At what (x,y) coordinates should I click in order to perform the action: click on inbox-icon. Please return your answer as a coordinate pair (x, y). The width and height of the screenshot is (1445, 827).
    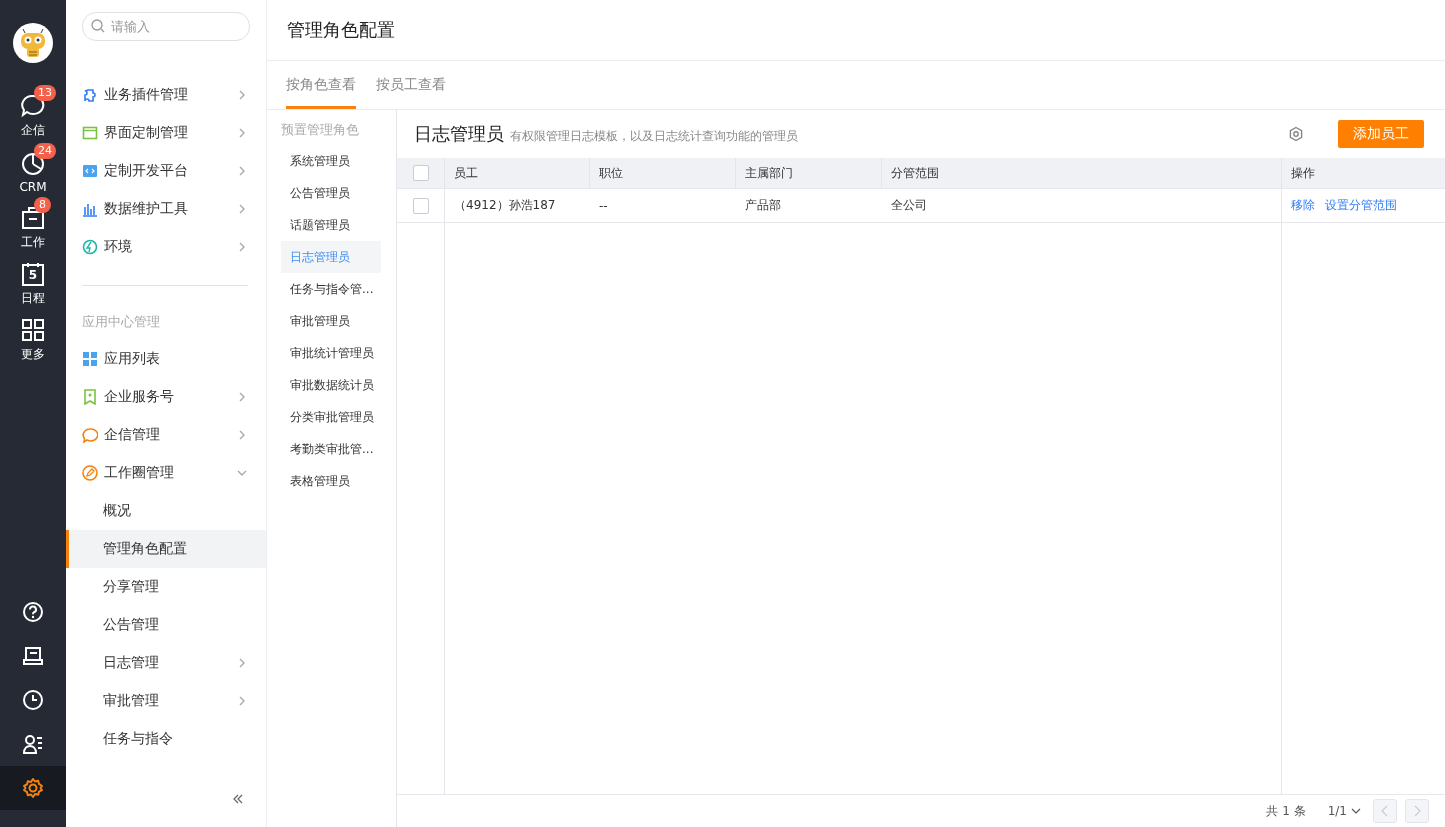
    Looking at the image, I should click on (33, 656).